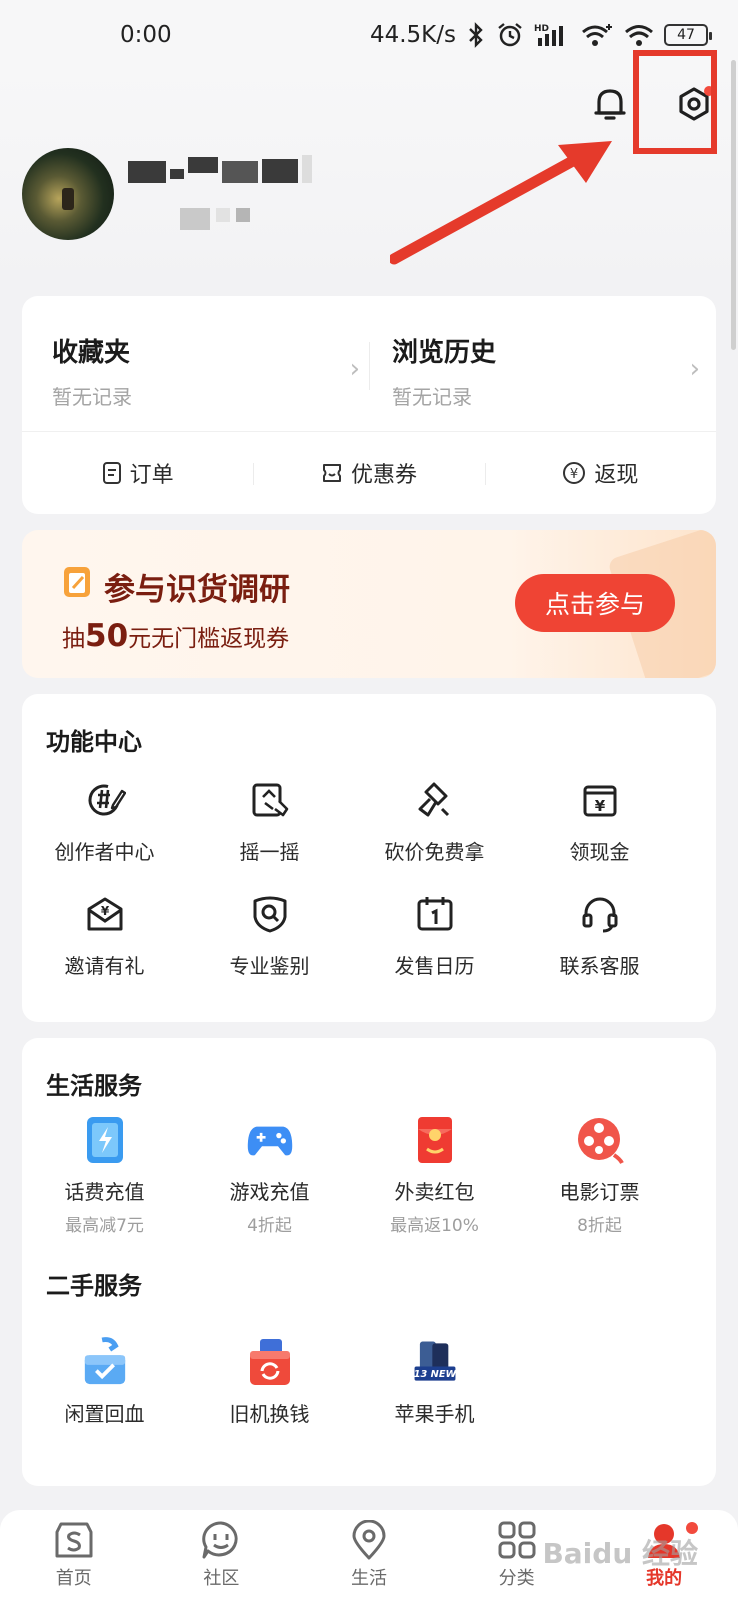  I want to click on trade-in-icon, so click(269, 1362).